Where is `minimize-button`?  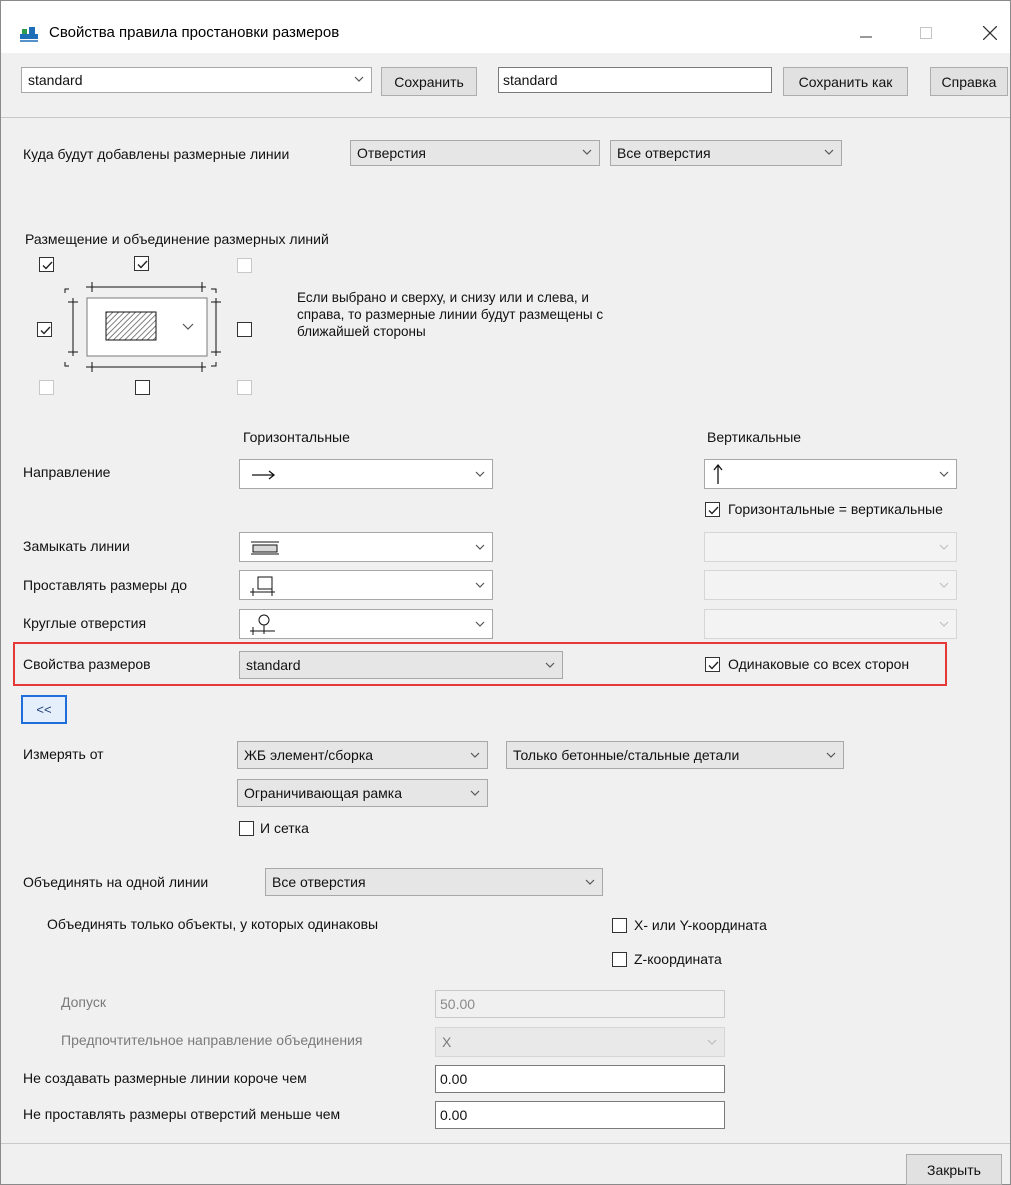 minimize-button is located at coordinates (866, 33).